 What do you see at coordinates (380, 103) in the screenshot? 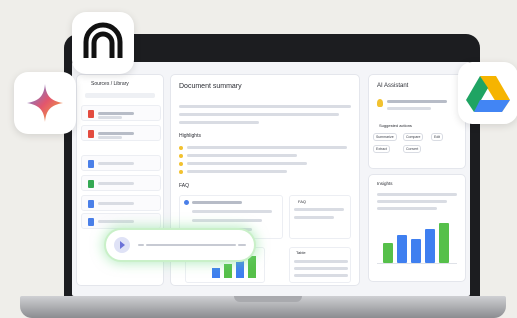
I see `lightbulb-icon` at bounding box center [380, 103].